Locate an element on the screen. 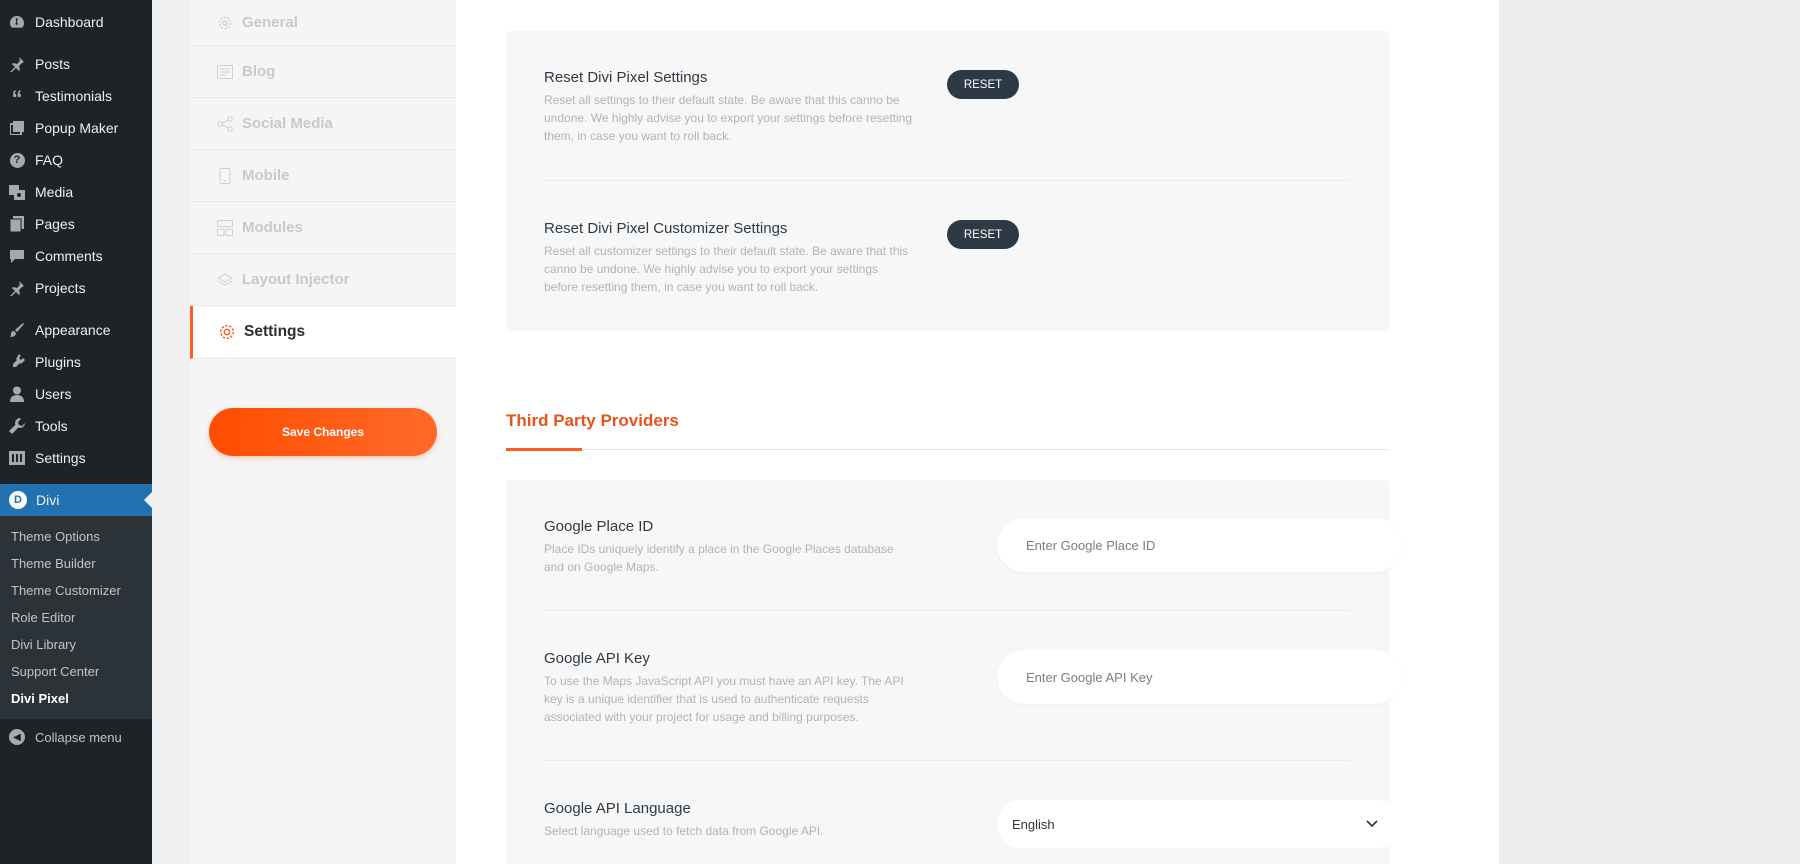 This screenshot has height=864, width=1800. media-icon is located at coordinates (17, 192).